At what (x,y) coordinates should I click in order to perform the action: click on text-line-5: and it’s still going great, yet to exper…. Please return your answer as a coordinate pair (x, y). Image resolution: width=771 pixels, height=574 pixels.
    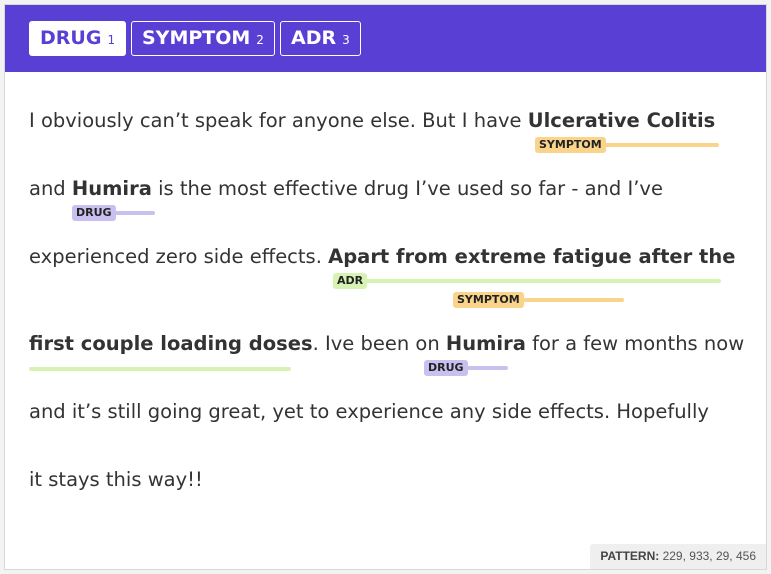
    Looking at the image, I should click on (369, 411).